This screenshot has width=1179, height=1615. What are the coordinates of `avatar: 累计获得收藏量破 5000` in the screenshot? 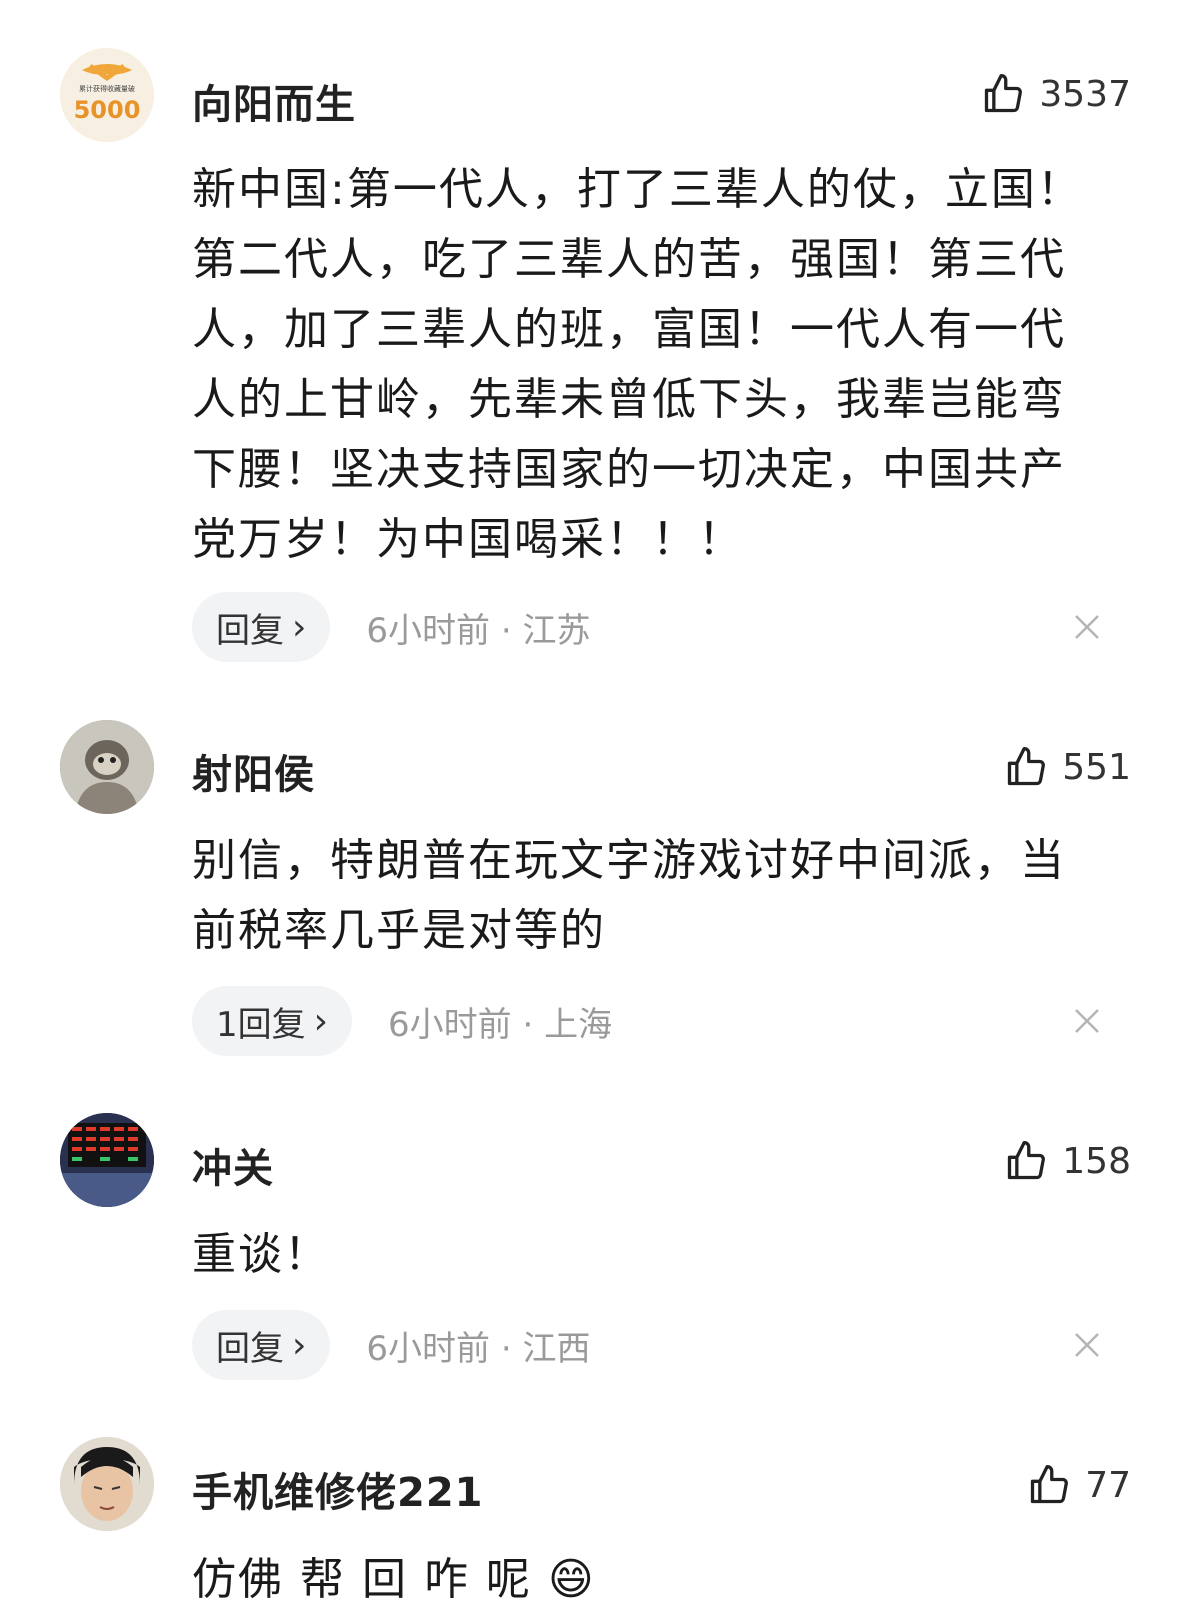 It's located at (107, 95).